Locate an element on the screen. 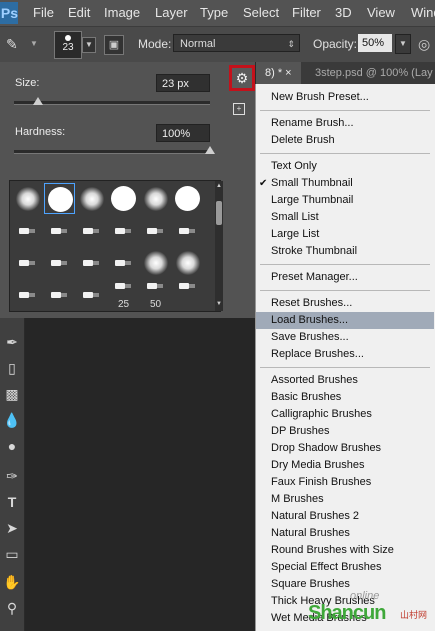  path-selection-icon: ➤ is located at coordinates (12, 528).